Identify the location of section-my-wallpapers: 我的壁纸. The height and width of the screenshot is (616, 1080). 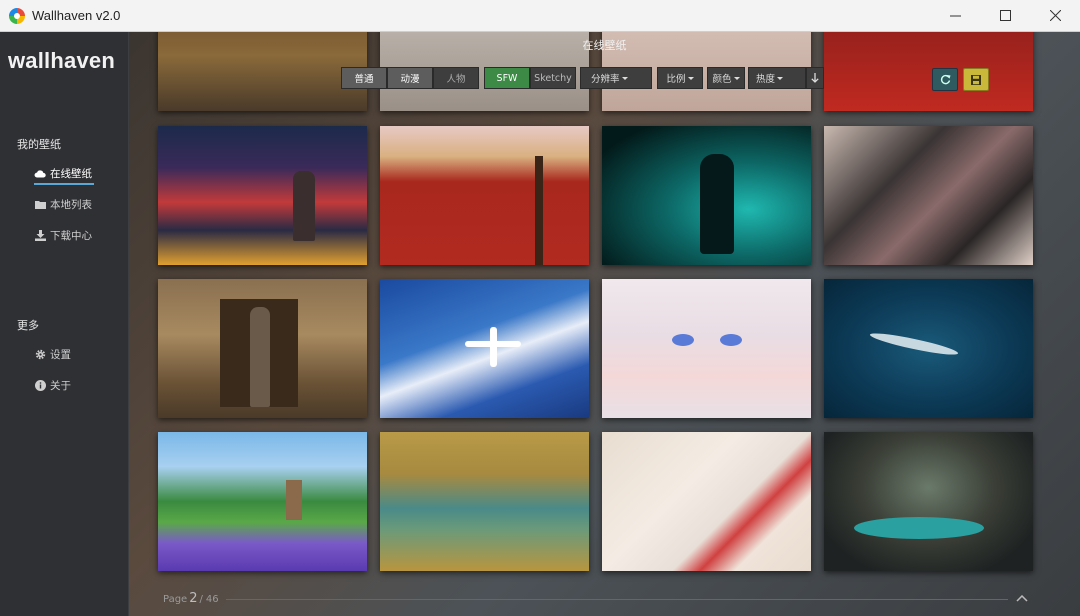
(39, 144).